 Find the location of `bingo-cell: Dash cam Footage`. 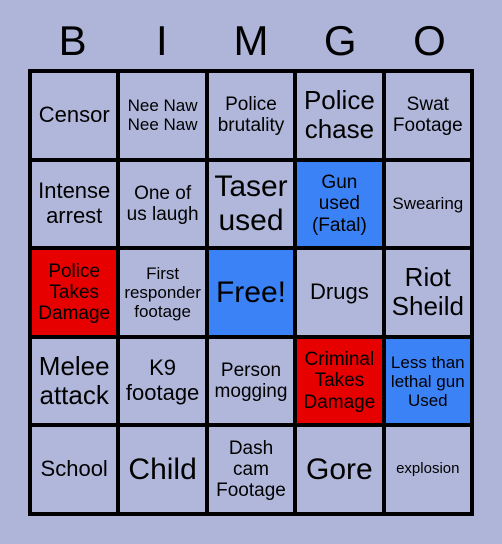

bingo-cell: Dash cam Footage is located at coordinates (251, 469).